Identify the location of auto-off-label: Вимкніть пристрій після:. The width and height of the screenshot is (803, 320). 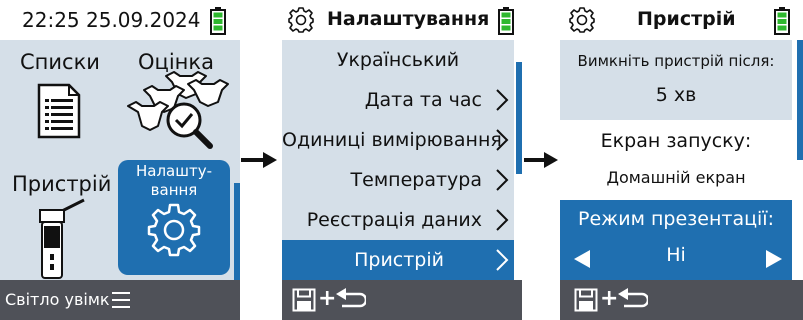
(676, 61).